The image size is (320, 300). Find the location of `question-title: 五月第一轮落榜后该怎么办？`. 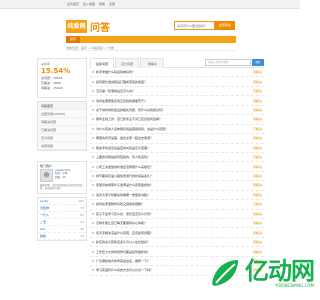

question-title: 五月第一轮落榜后该怎么办？ is located at coordinates (173, 91).